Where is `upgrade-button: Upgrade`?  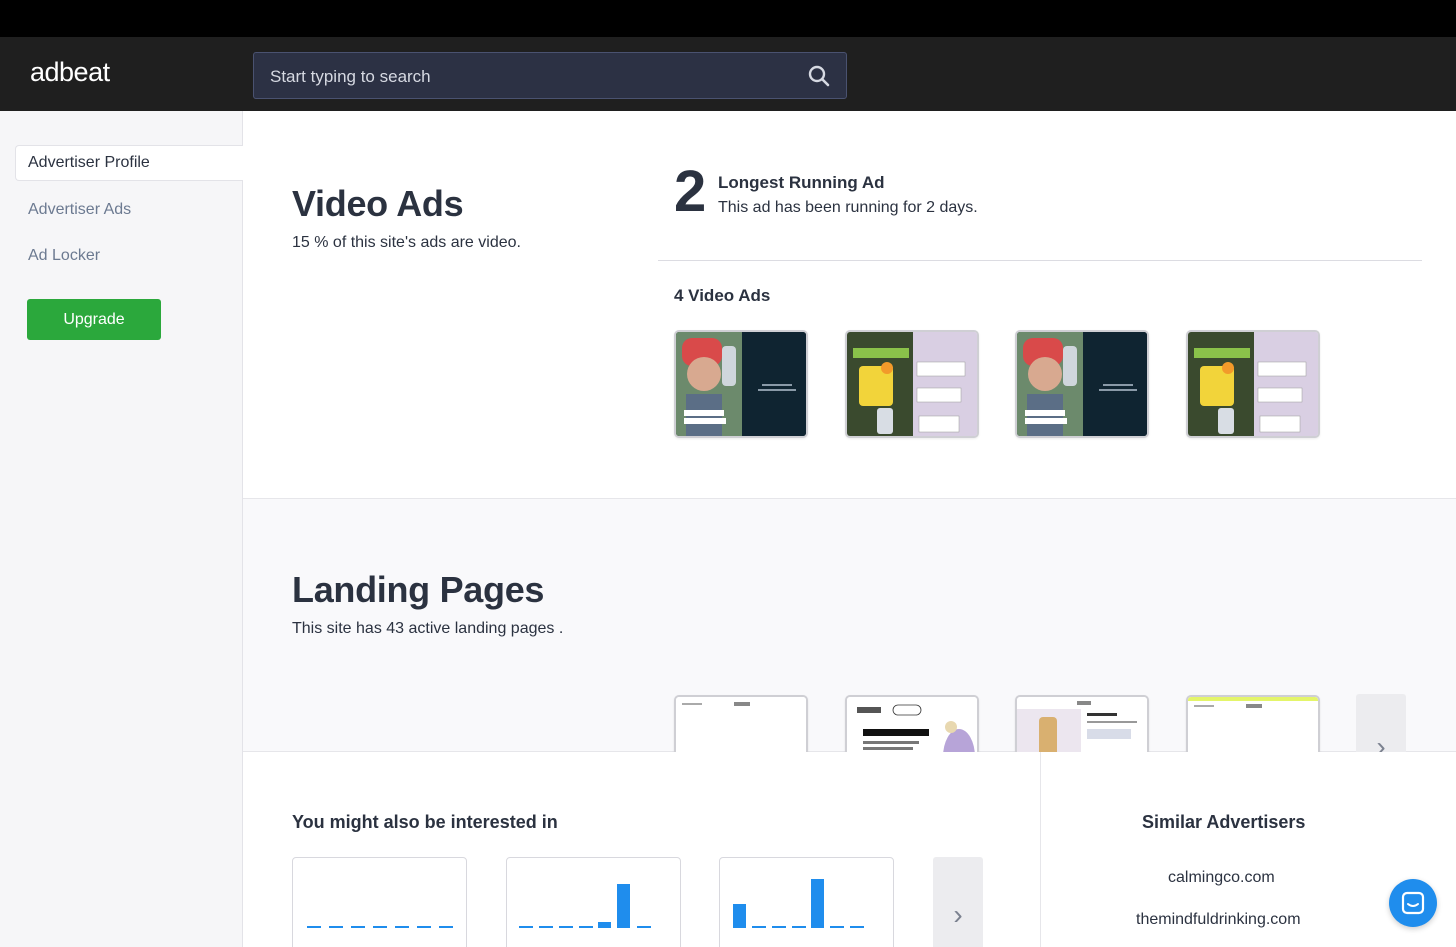 upgrade-button: Upgrade is located at coordinates (94, 319).